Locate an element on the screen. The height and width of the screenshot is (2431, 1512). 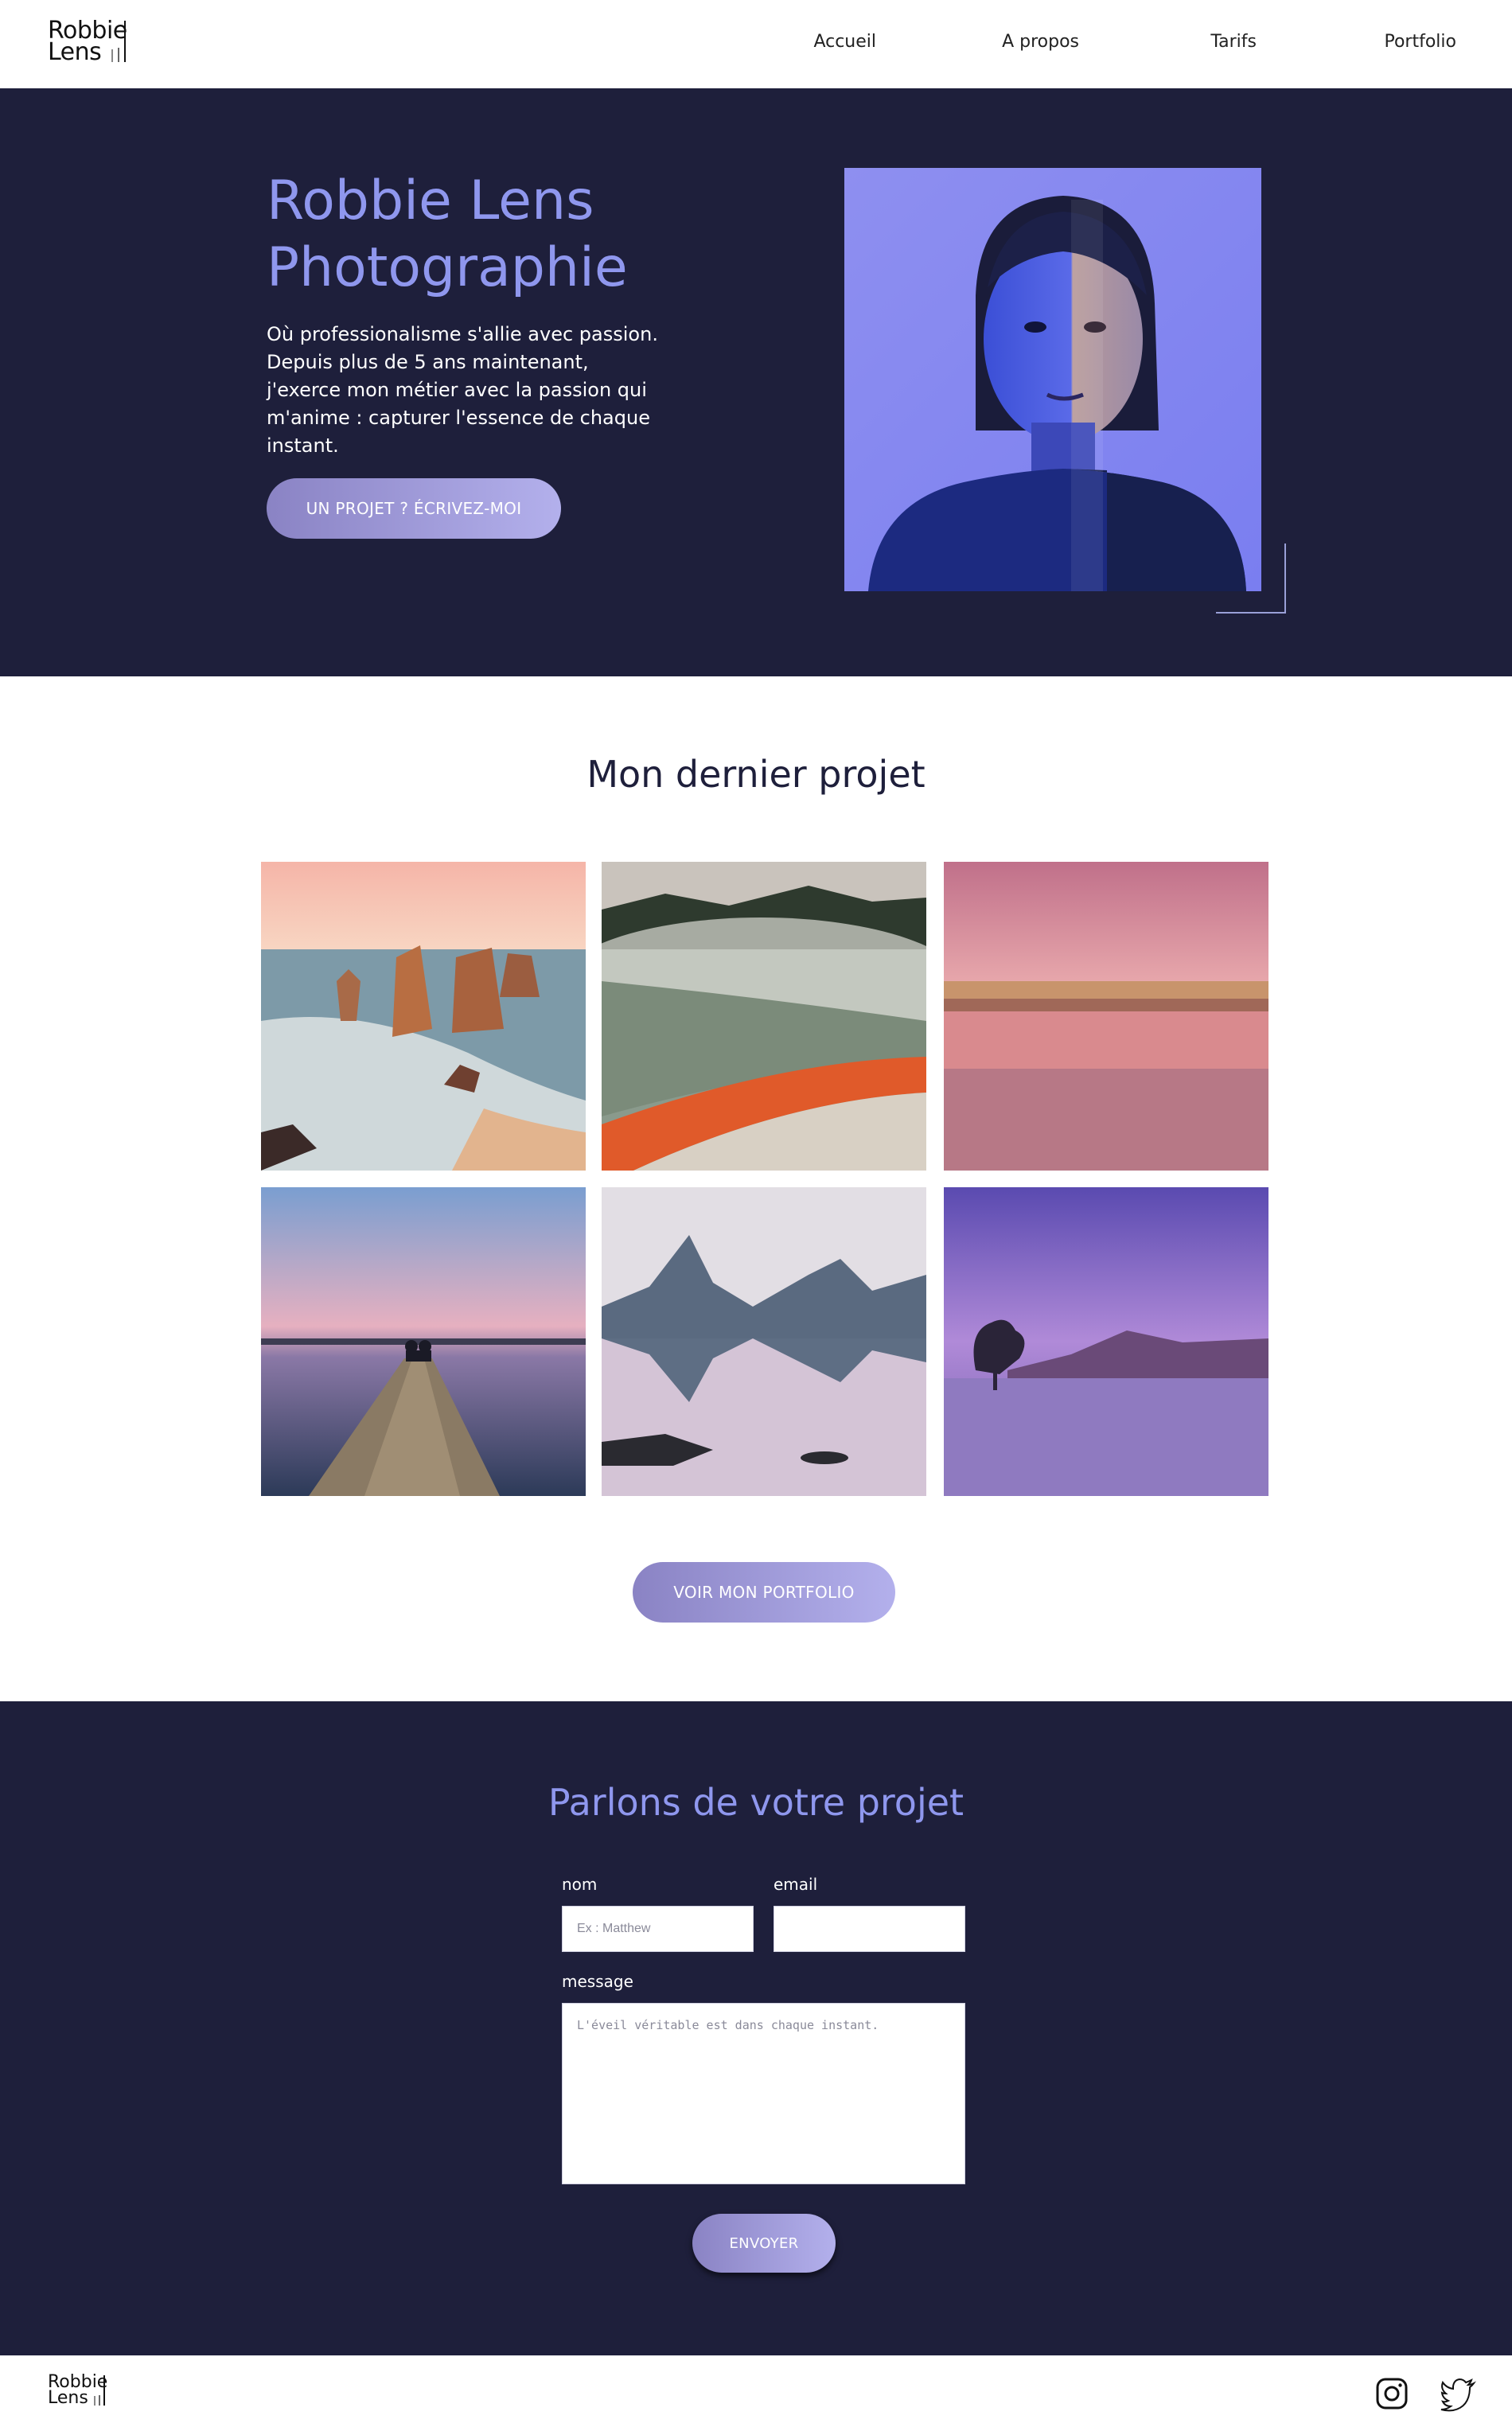
gallery-photo-pink-lake is located at coordinates (1106, 1016).